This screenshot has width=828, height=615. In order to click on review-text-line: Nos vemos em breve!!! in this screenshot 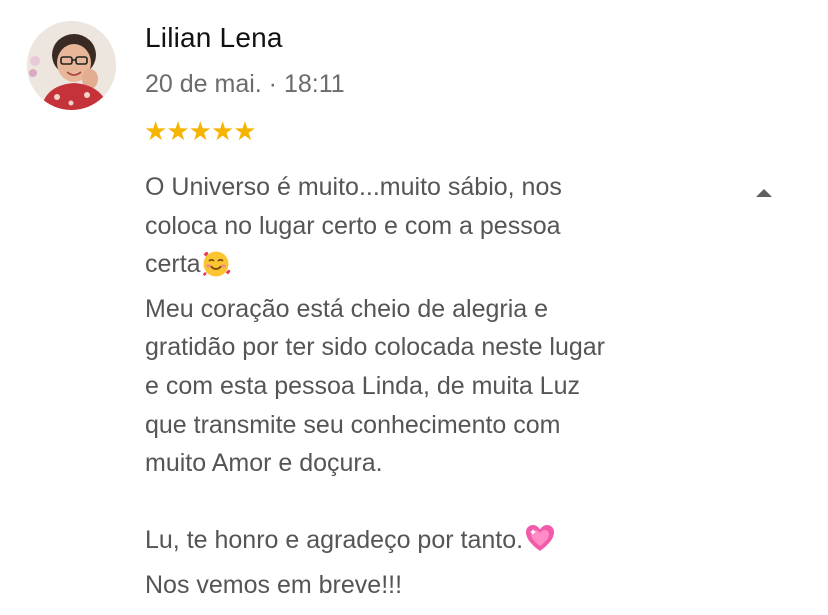, I will do `click(274, 584)`.